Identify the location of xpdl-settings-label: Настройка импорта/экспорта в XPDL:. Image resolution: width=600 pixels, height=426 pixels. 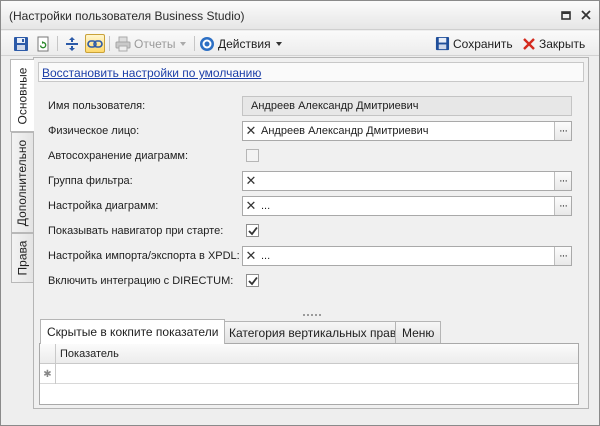
(144, 256).